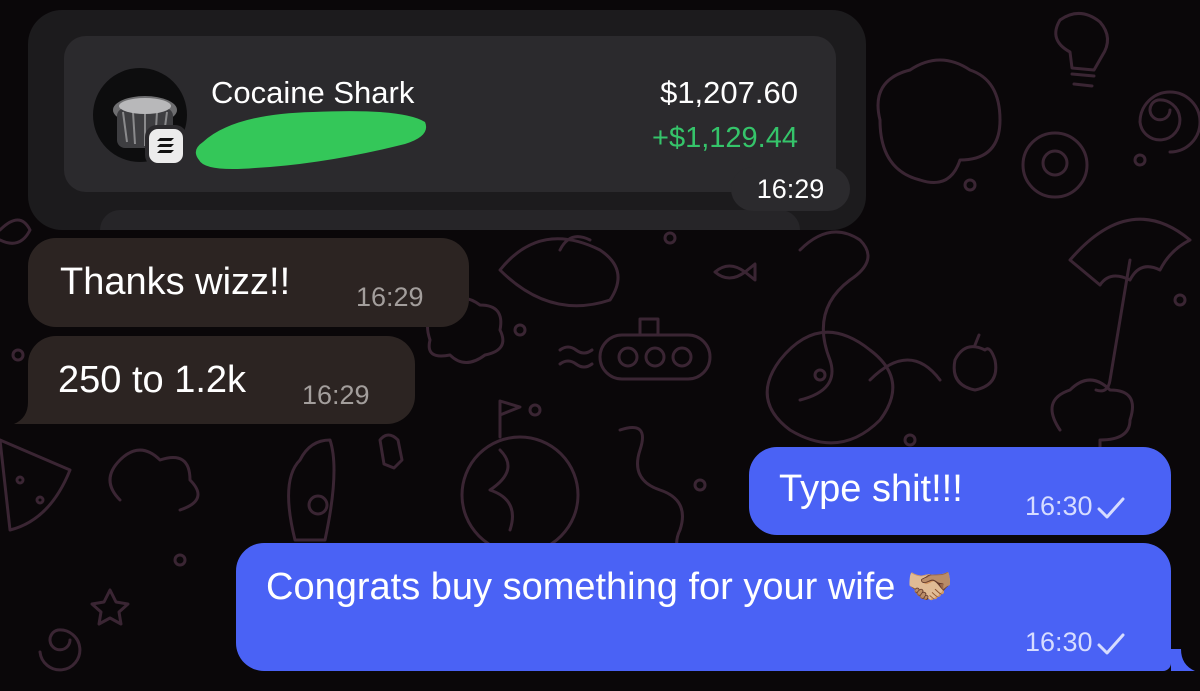 This screenshot has height=691, width=1200. I want to click on bubble-tail-incoming, so click(26, 413).